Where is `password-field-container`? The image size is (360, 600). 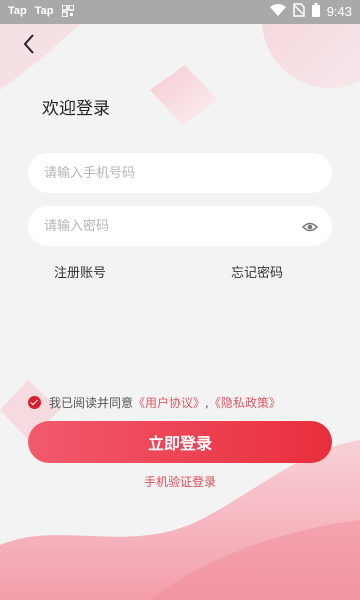 password-field-container is located at coordinates (180, 226).